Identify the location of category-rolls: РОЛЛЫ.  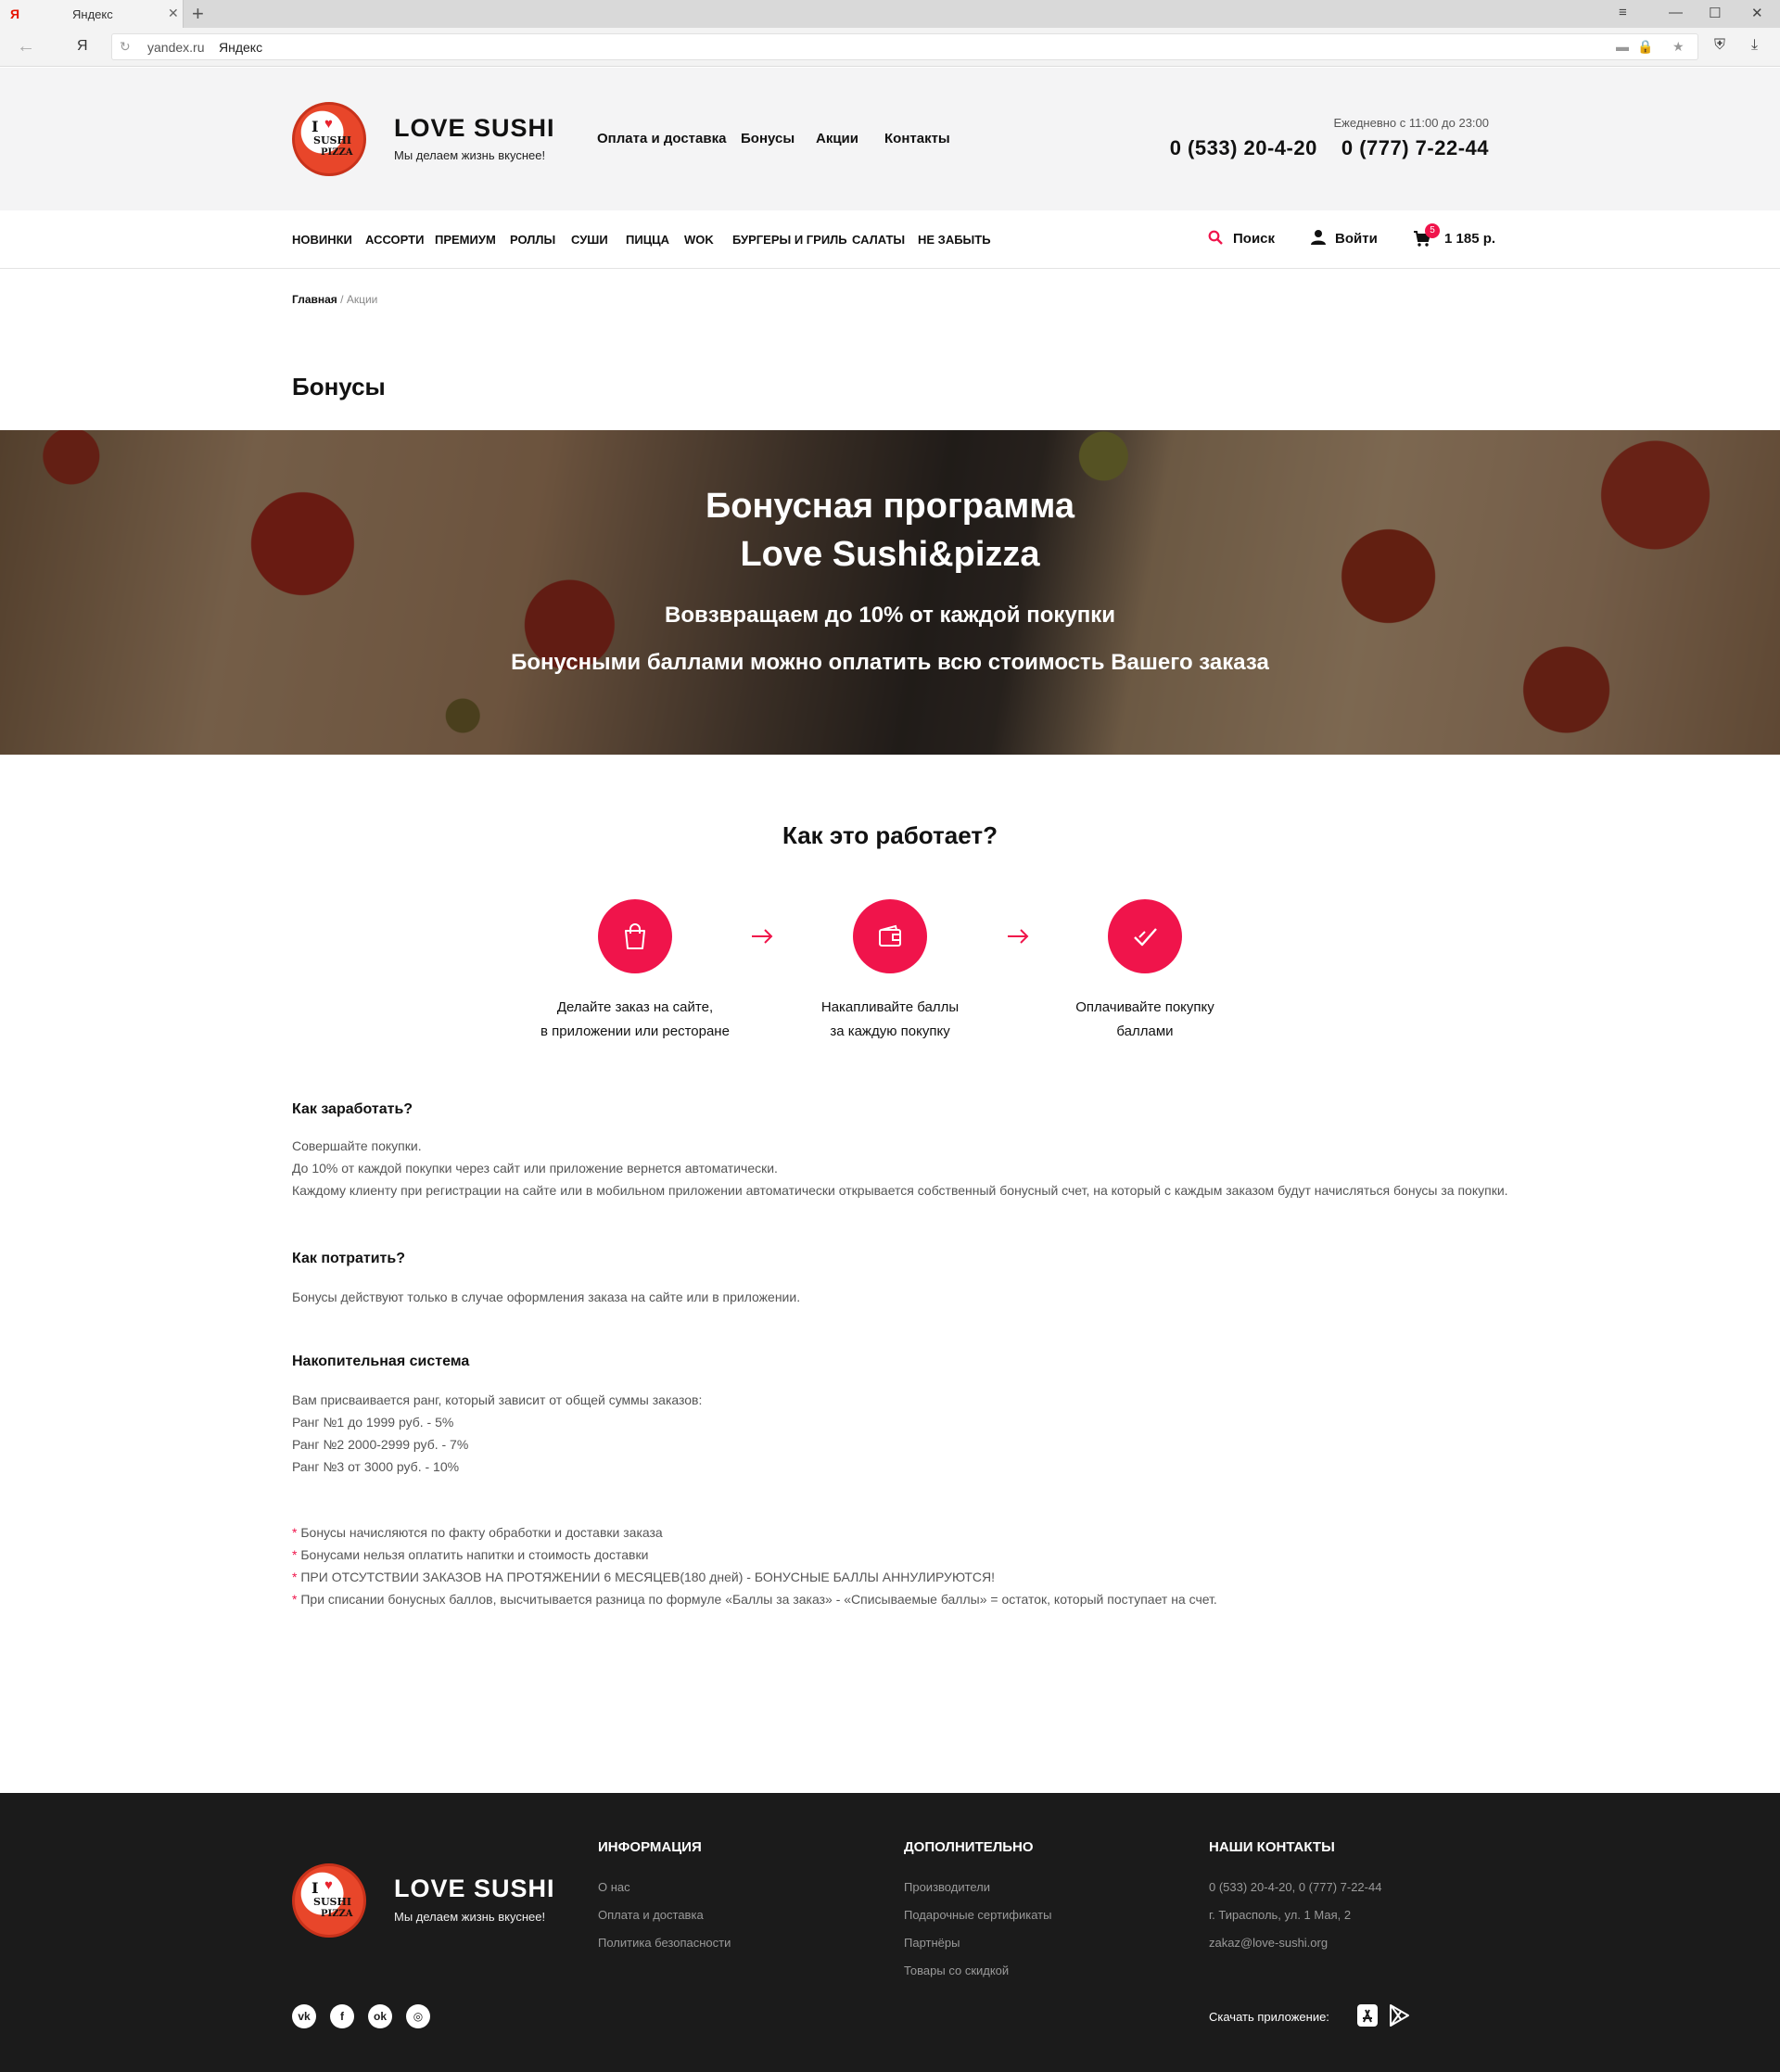
(532, 240).